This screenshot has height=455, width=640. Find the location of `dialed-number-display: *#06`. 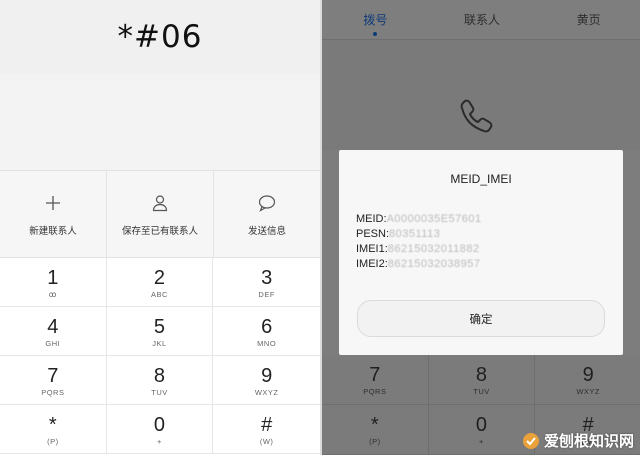

dialed-number-display: *#06 is located at coordinates (160, 37).